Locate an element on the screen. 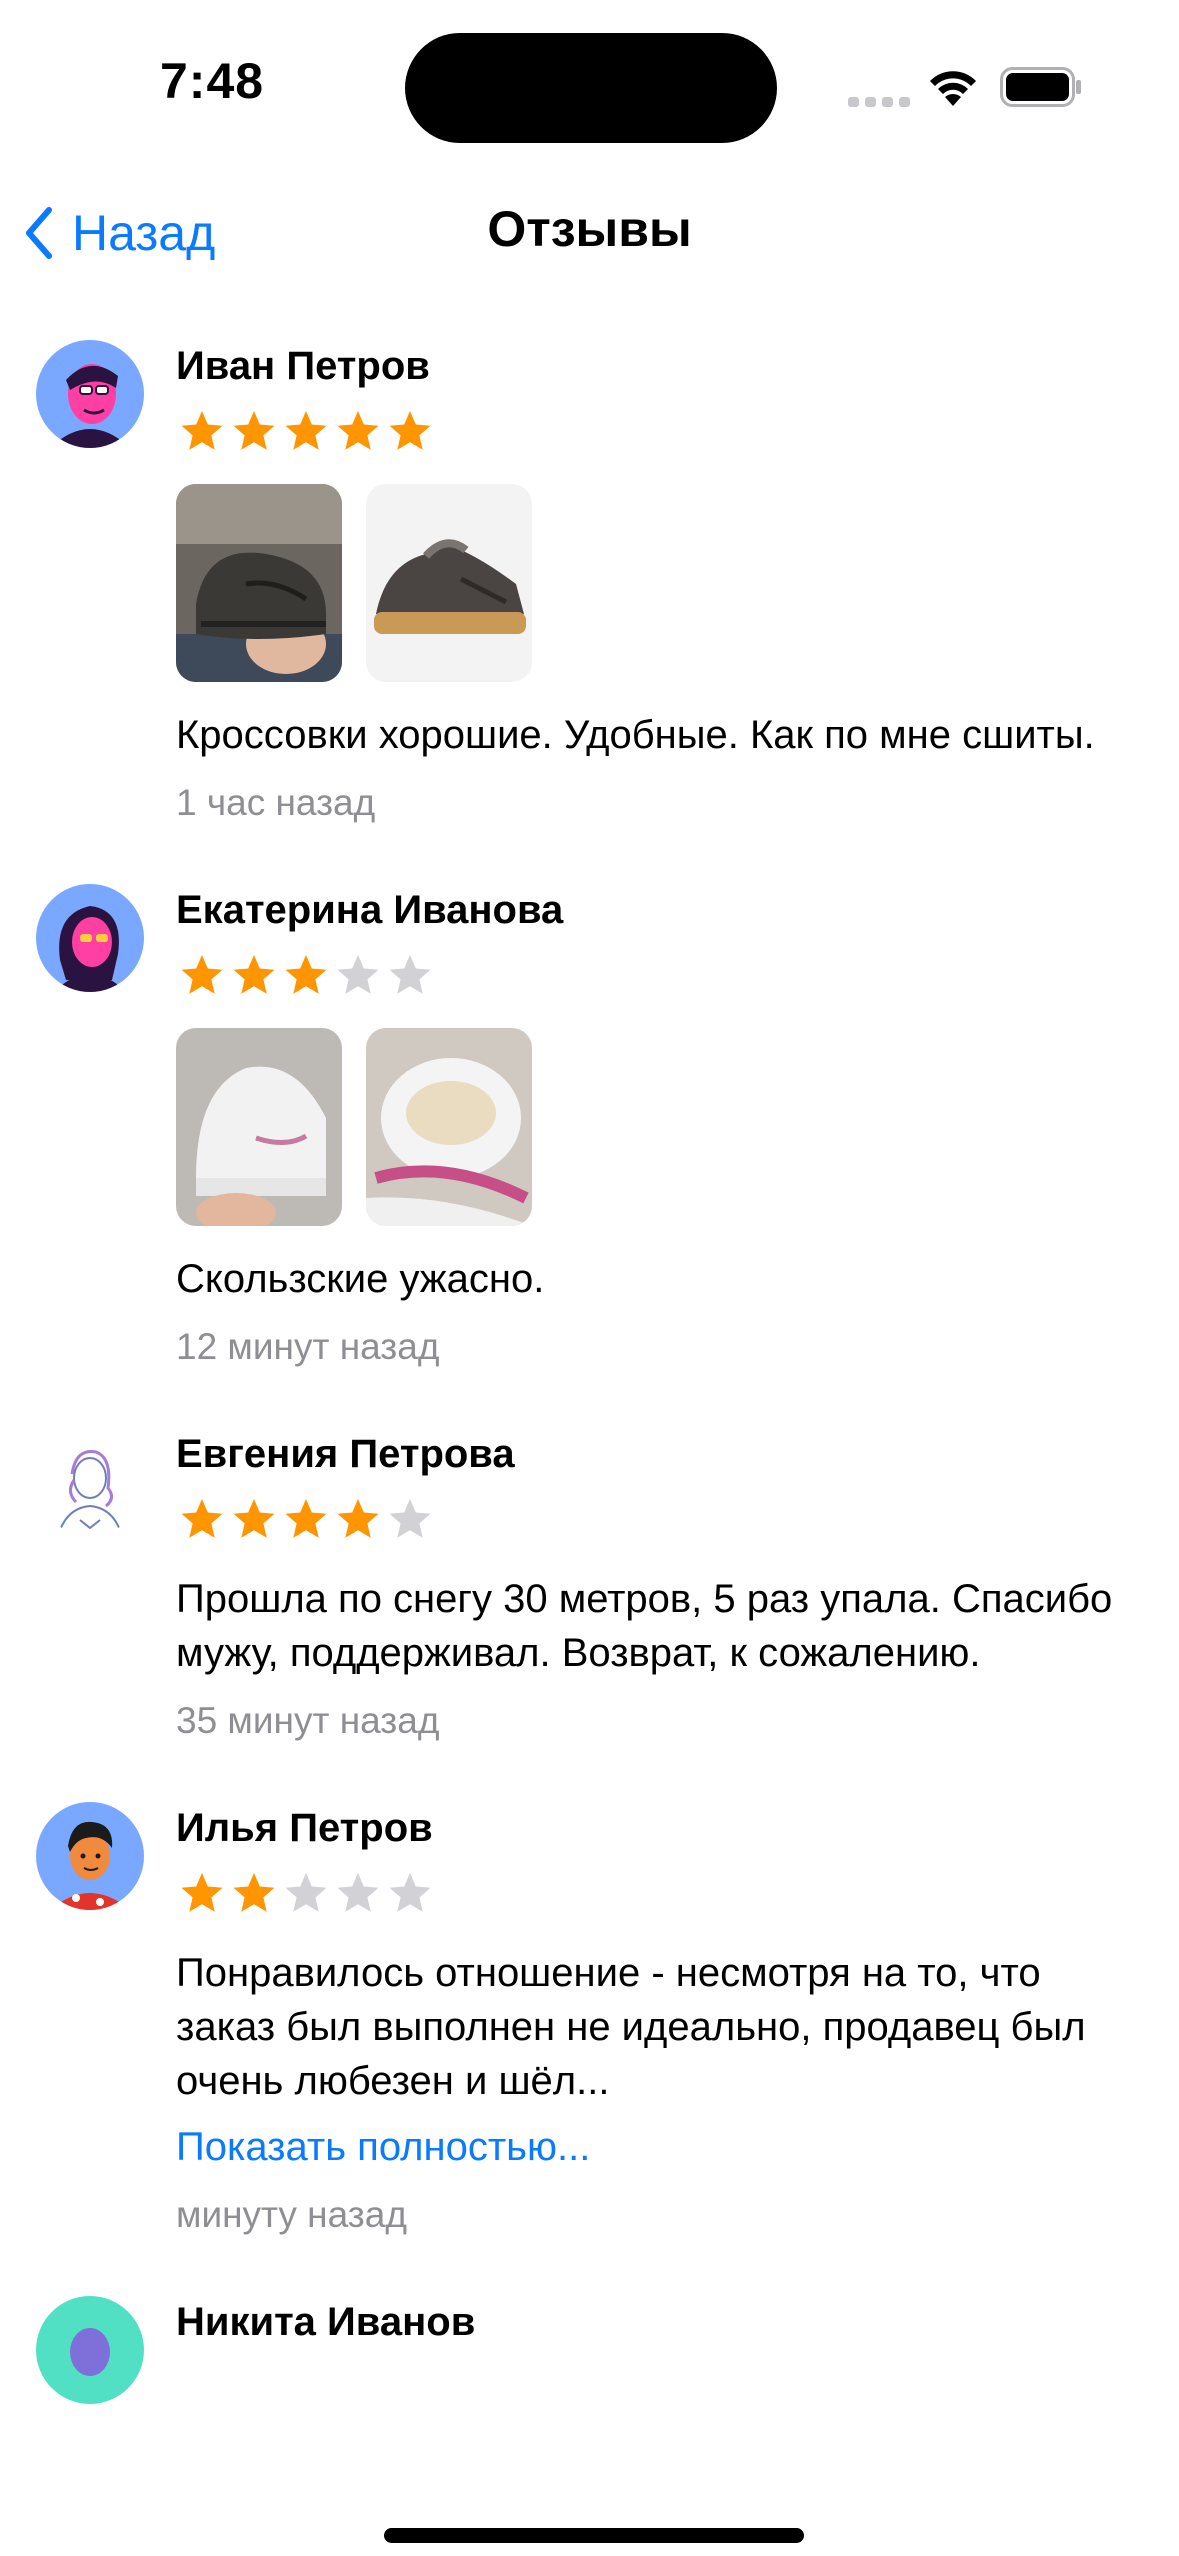 The image size is (1179, 2556). navigation-bar: Назад Отзывы is located at coordinates (589, 230).